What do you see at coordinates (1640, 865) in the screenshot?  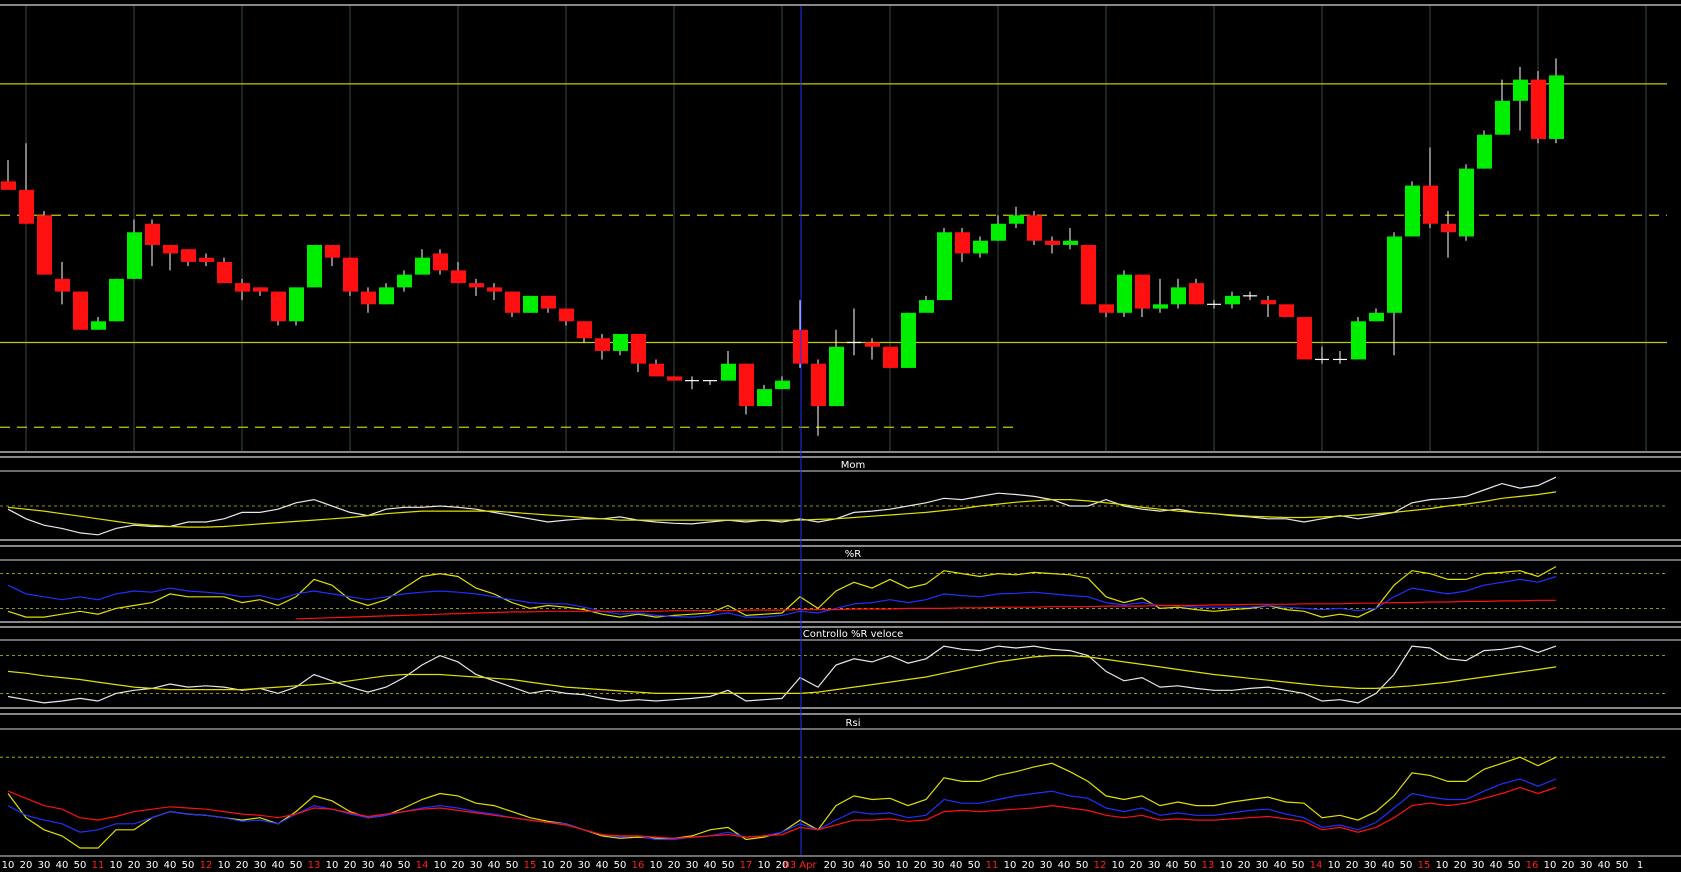 I see `x-tick-label: 1` at bounding box center [1640, 865].